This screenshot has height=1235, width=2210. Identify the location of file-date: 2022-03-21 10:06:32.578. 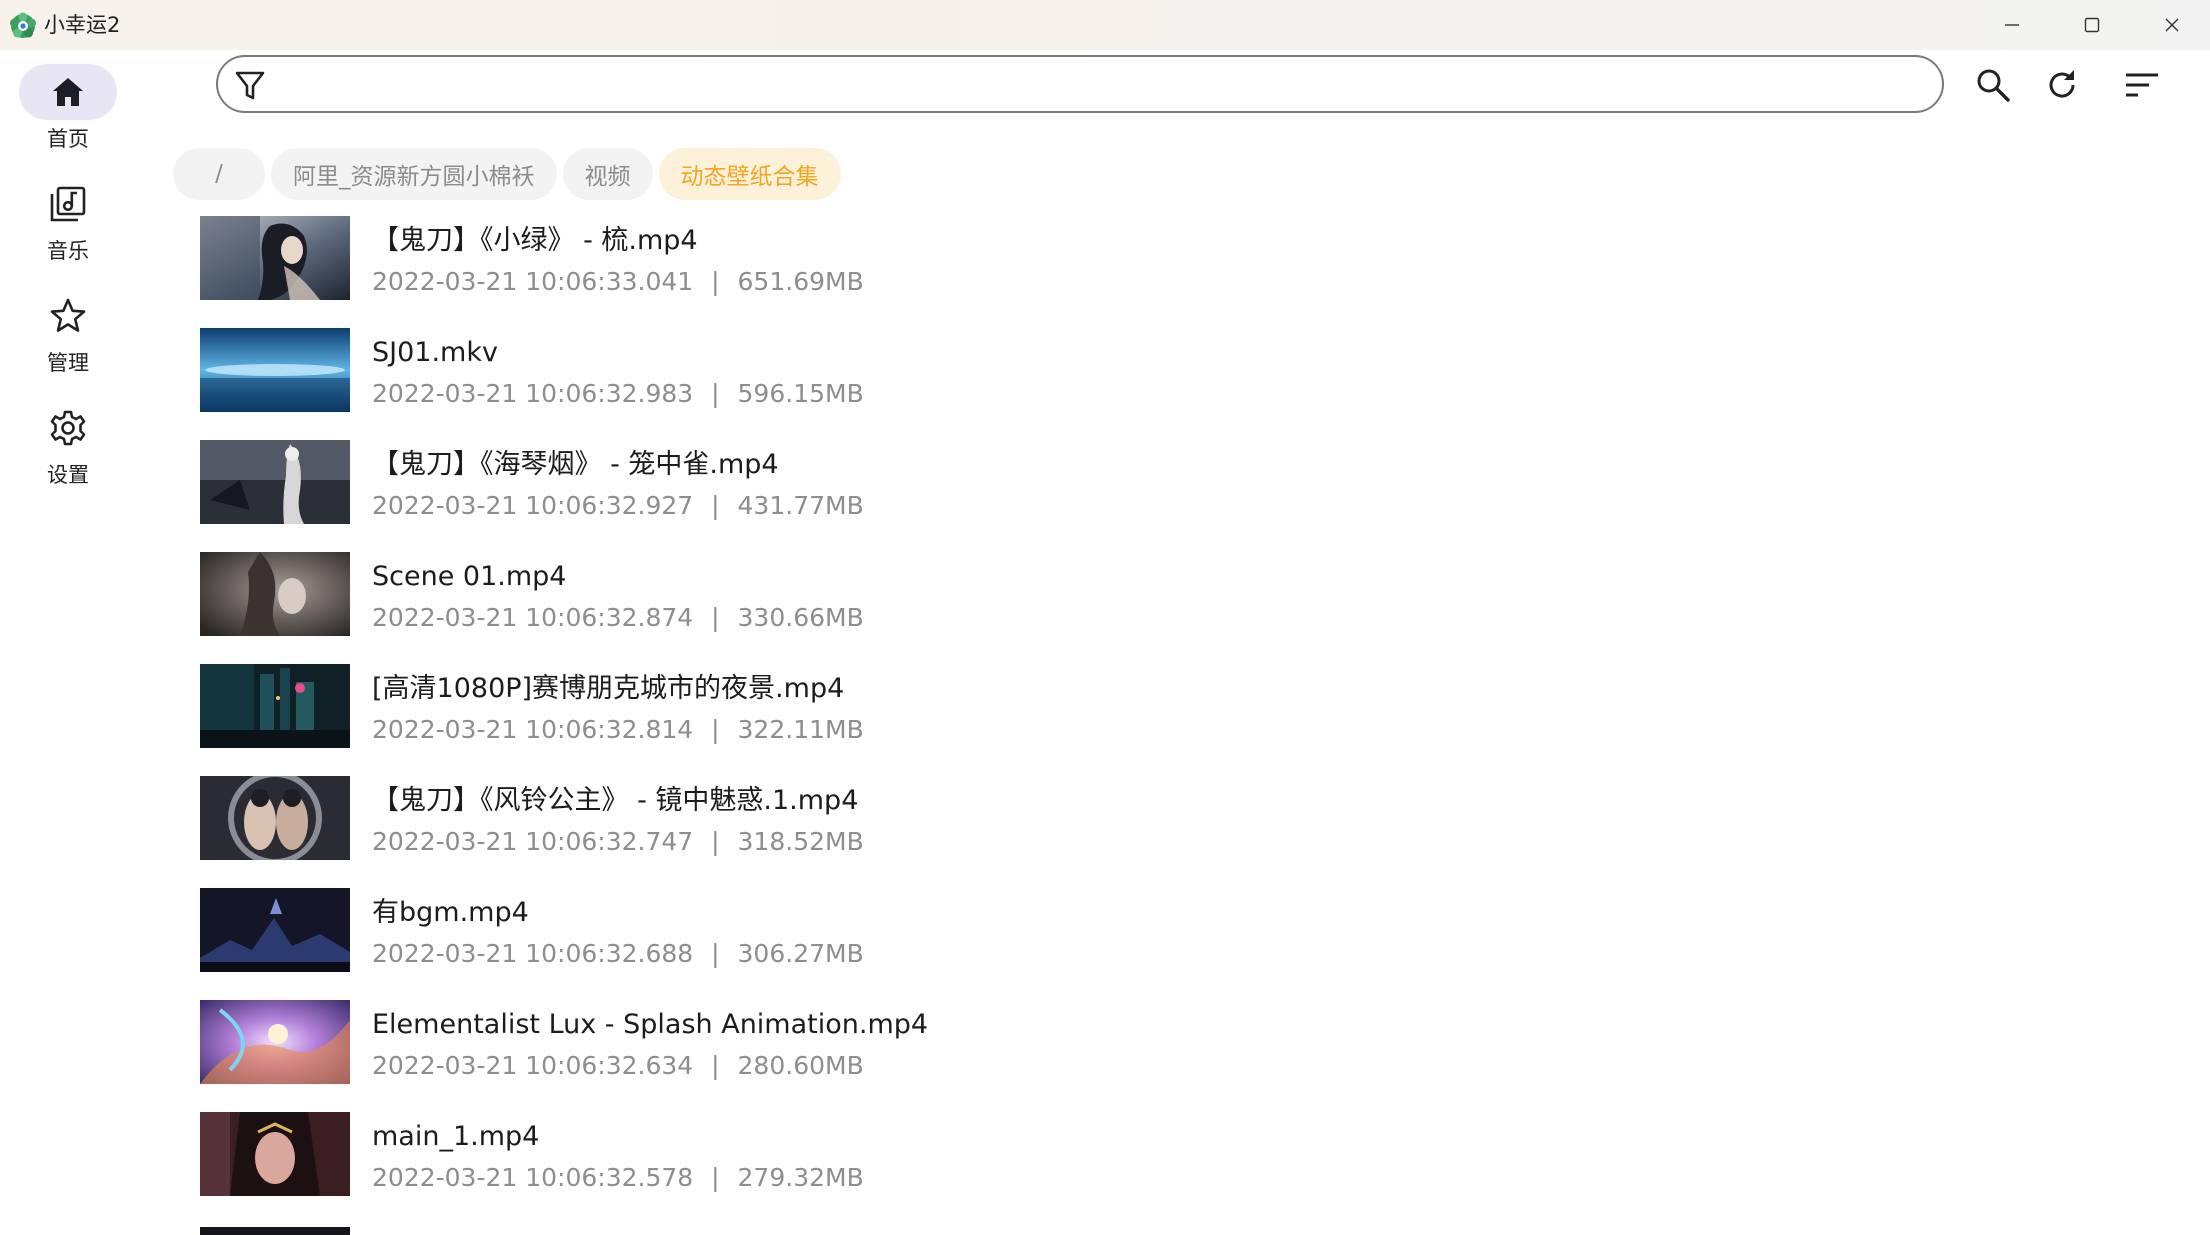
(533, 1177).